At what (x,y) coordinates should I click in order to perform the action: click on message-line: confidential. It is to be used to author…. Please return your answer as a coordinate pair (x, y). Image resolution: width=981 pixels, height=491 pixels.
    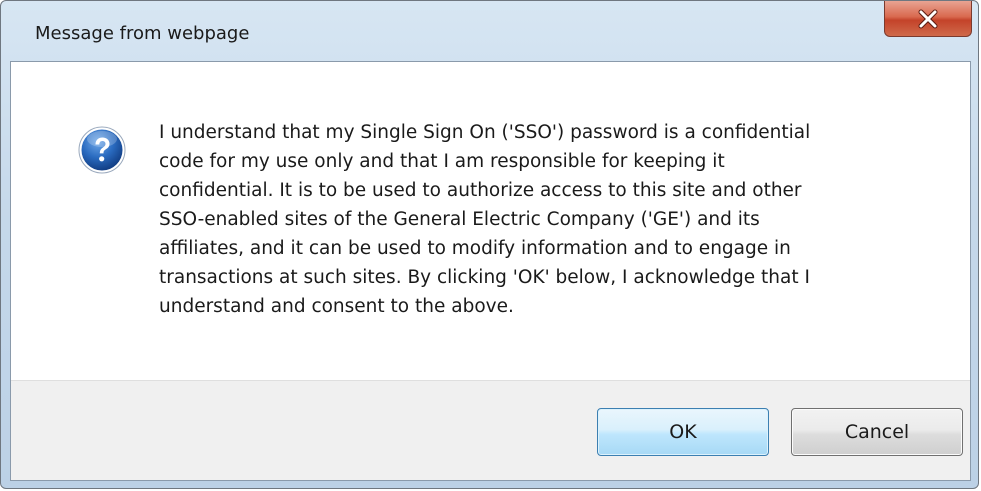
    Looking at the image, I should click on (480, 190).